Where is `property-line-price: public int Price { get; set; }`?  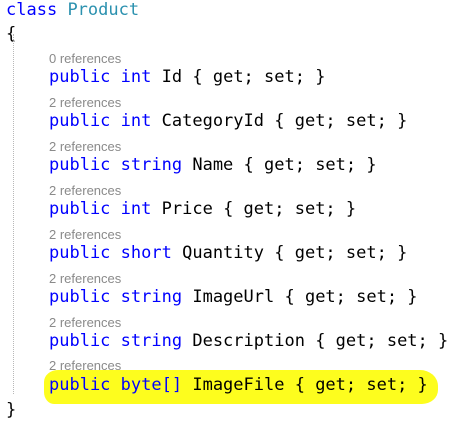 property-line-price: public int Price { get; set; } is located at coordinates (202, 209).